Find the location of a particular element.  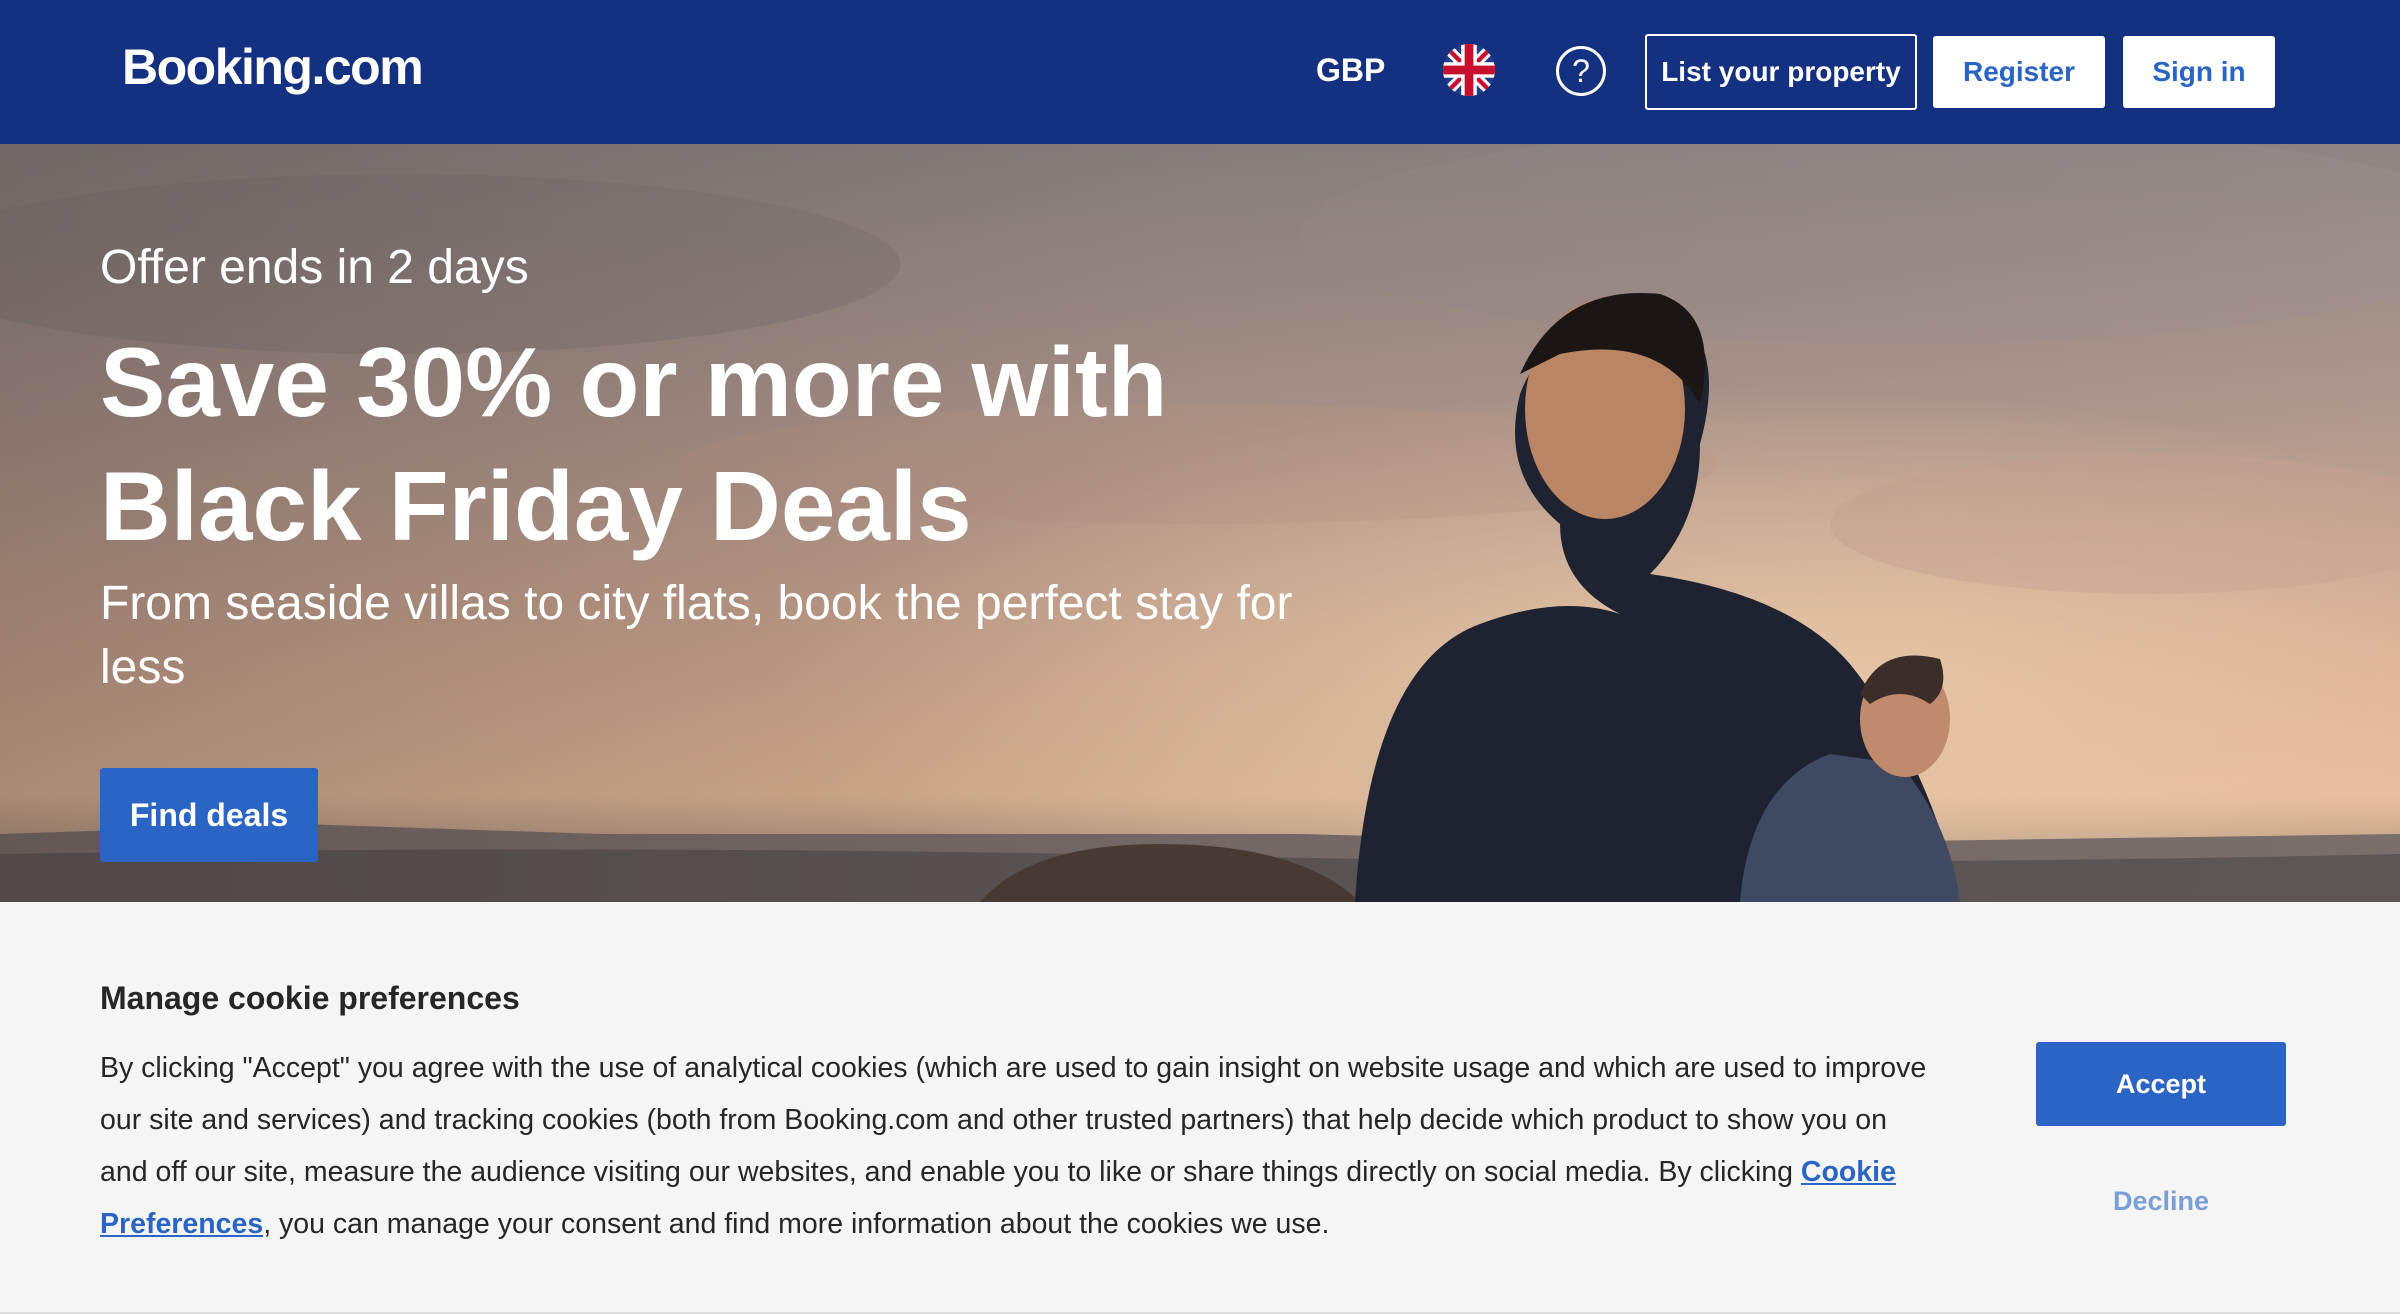

find-deals-button: Find deals is located at coordinates (209, 815).